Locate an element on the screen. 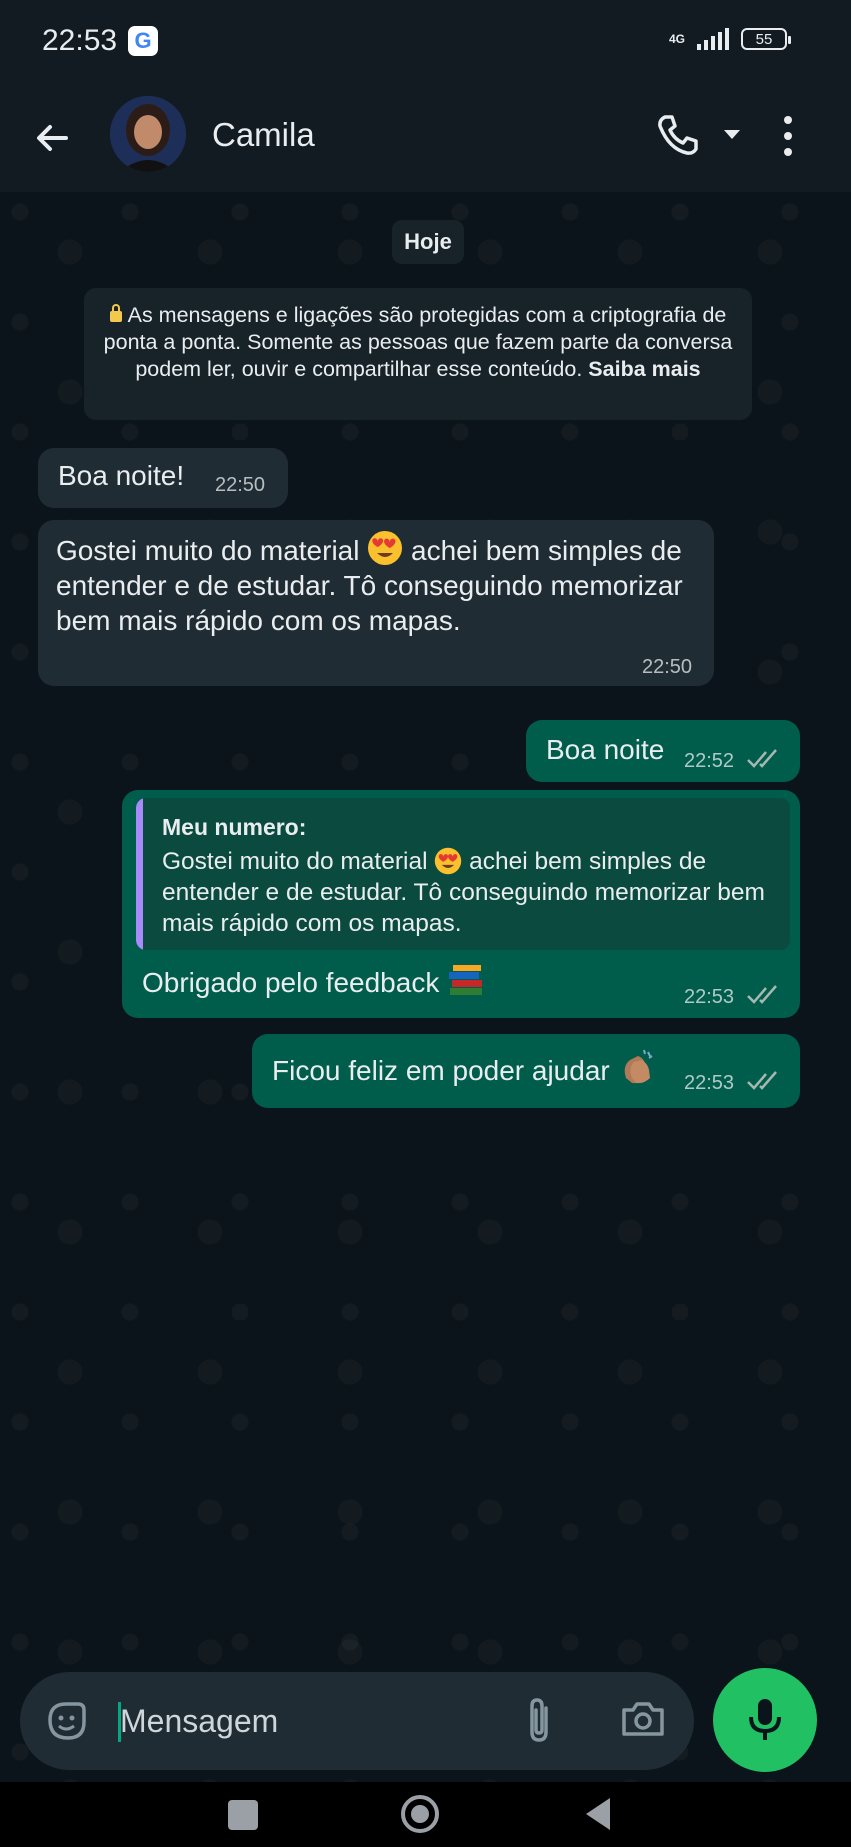 The width and height of the screenshot is (851, 1847). date-divider: Hoje is located at coordinates (428, 242).